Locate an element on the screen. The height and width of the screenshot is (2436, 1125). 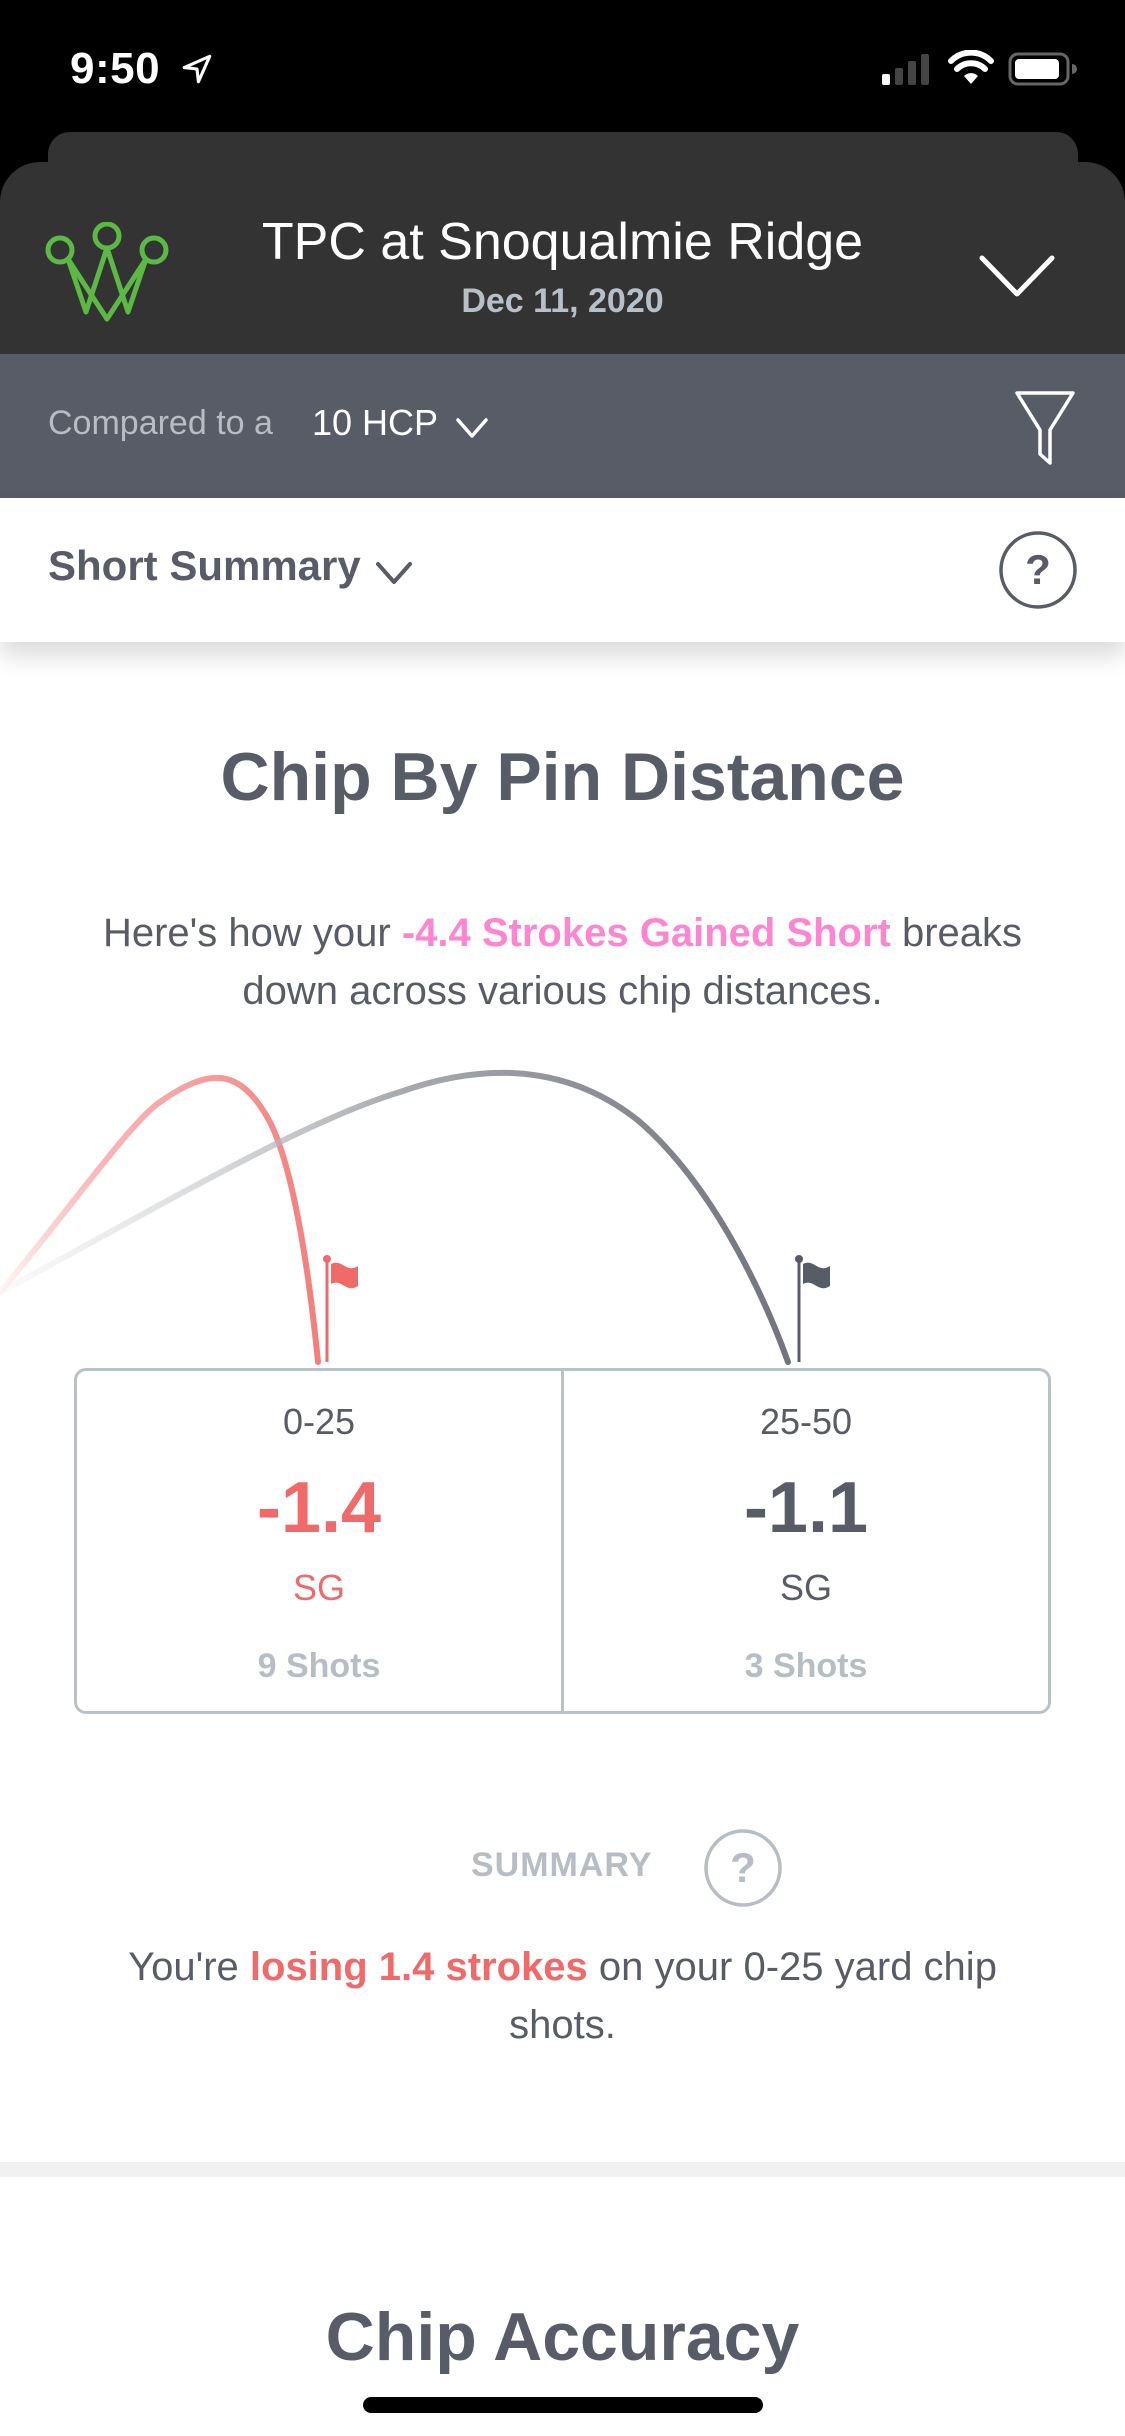
summary-heading: SUMMARY is located at coordinates (562, 1865).